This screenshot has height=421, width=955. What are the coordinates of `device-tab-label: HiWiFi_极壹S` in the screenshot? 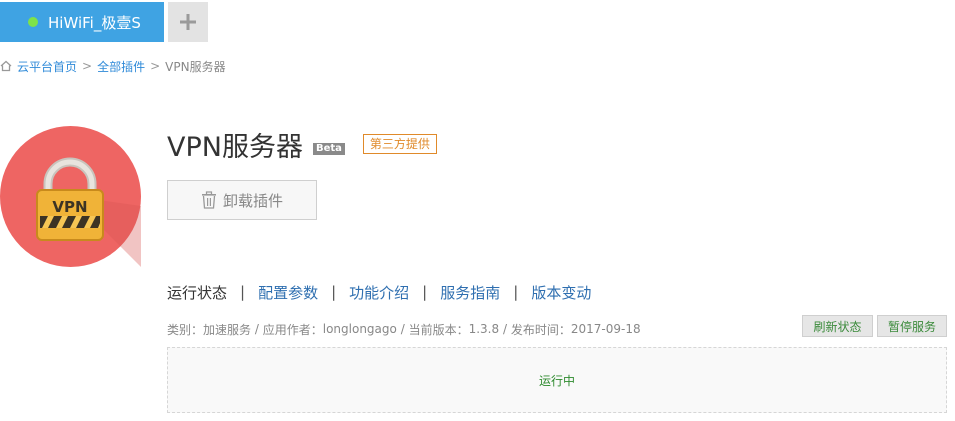 It's located at (94, 22).